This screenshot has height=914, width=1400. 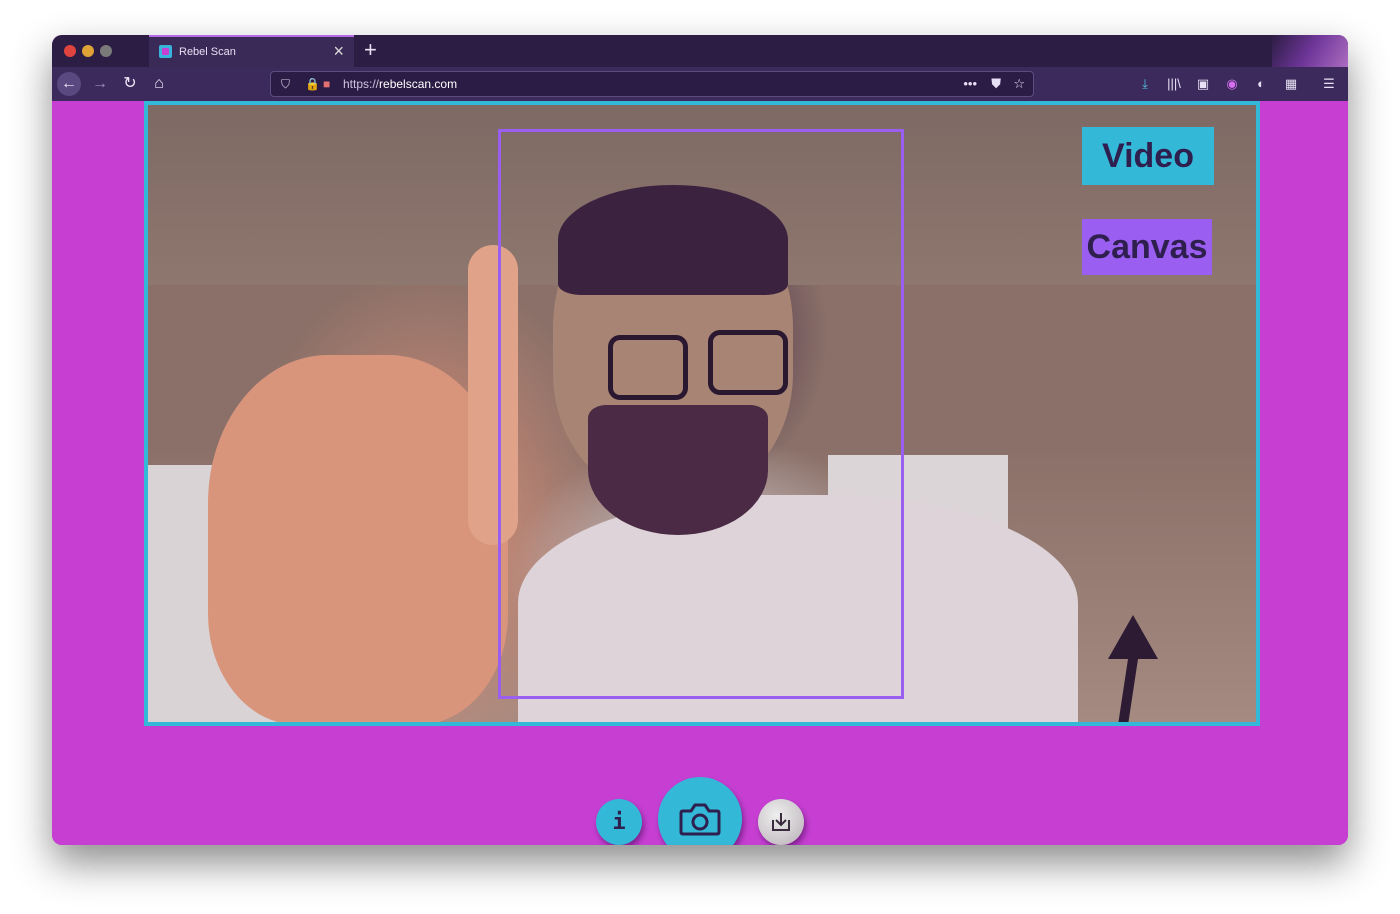 What do you see at coordinates (1329, 84) in the screenshot?
I see `hamburger-menu-icon: ☰` at bounding box center [1329, 84].